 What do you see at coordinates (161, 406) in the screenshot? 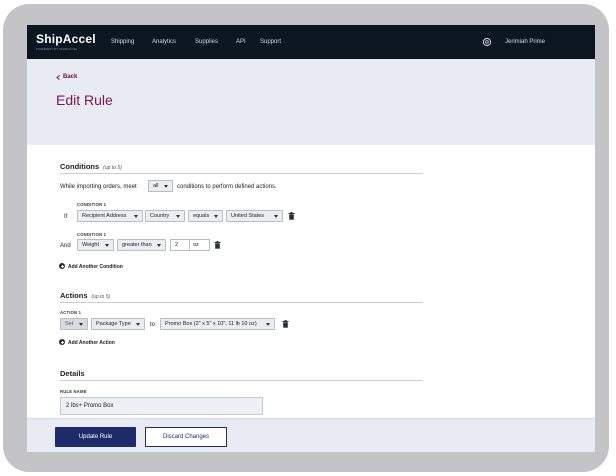
I see `rule-name-input: 2 lbs+ Promo Box` at bounding box center [161, 406].